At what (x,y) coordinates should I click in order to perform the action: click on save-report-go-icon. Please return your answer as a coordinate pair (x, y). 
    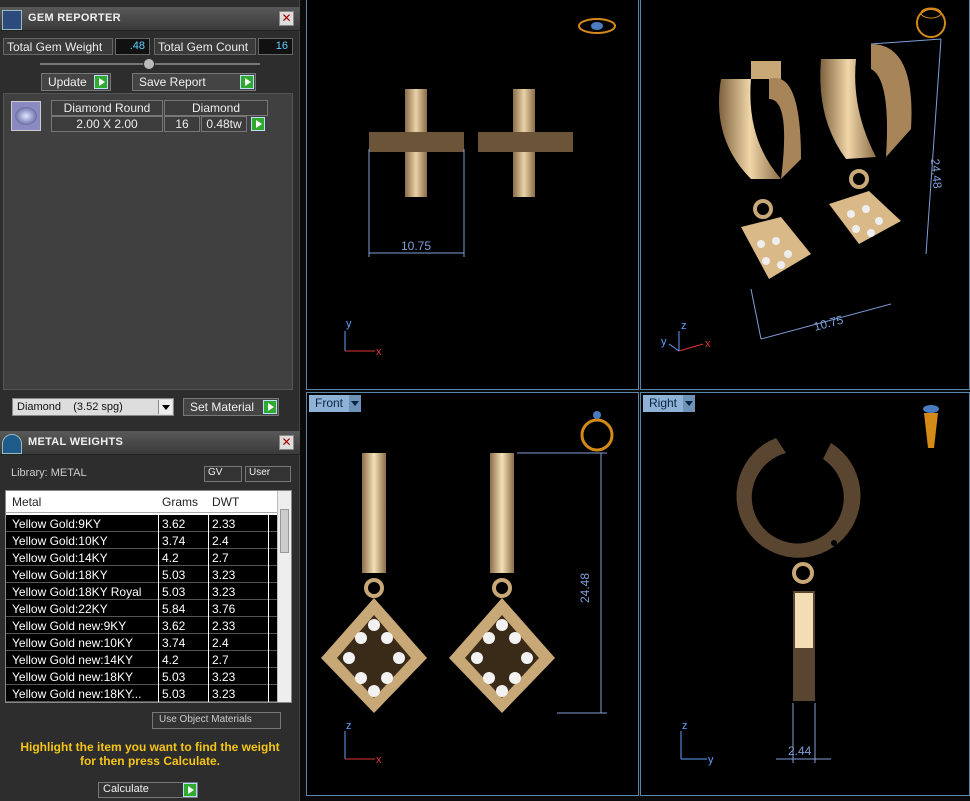
    Looking at the image, I should click on (247, 82).